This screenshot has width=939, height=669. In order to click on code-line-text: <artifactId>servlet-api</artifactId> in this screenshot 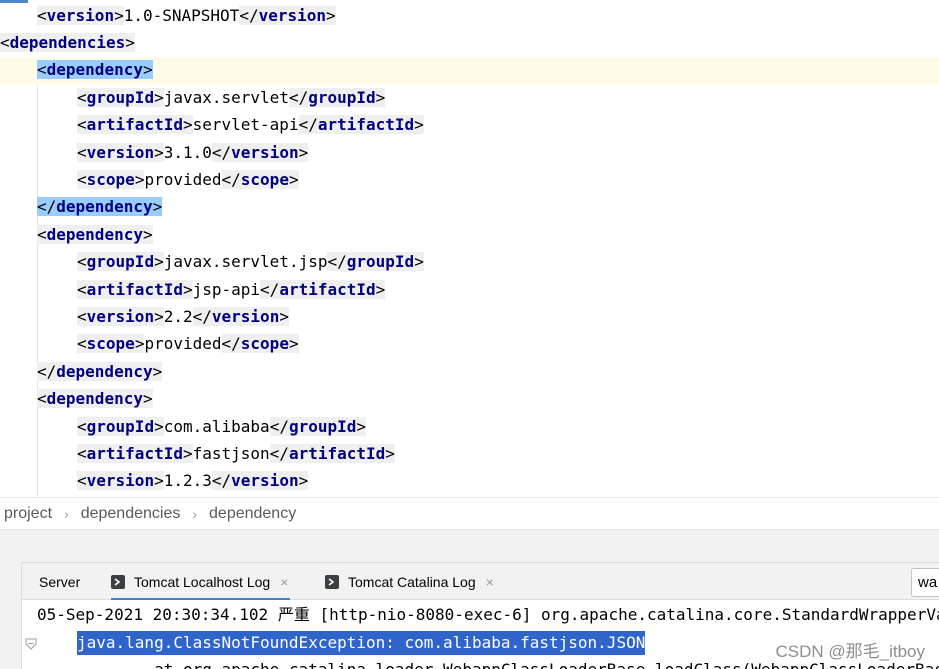, I will do `click(250, 124)`.